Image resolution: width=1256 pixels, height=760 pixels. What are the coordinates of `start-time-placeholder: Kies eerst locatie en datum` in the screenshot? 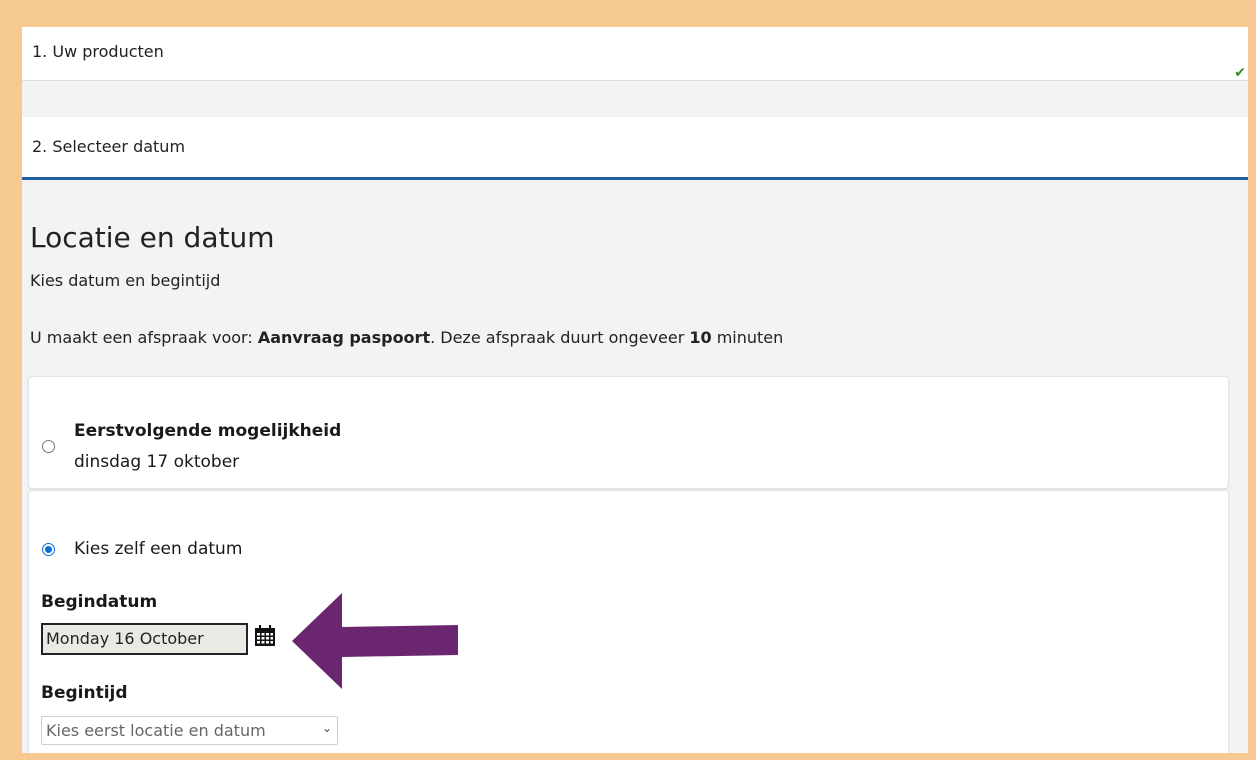 It's located at (156, 730).